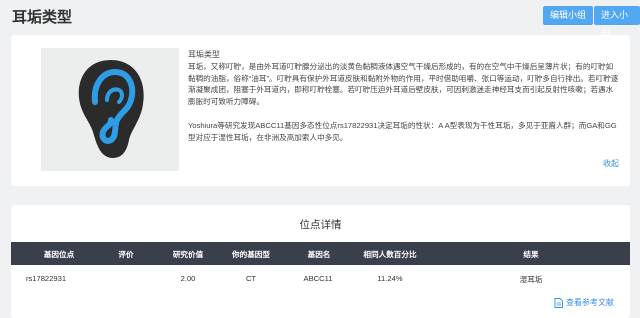 Image resolution: width=640 pixels, height=318 pixels. Describe the element at coordinates (568, 15) in the screenshot. I see `edit-group-button: 编辑小组` at that location.